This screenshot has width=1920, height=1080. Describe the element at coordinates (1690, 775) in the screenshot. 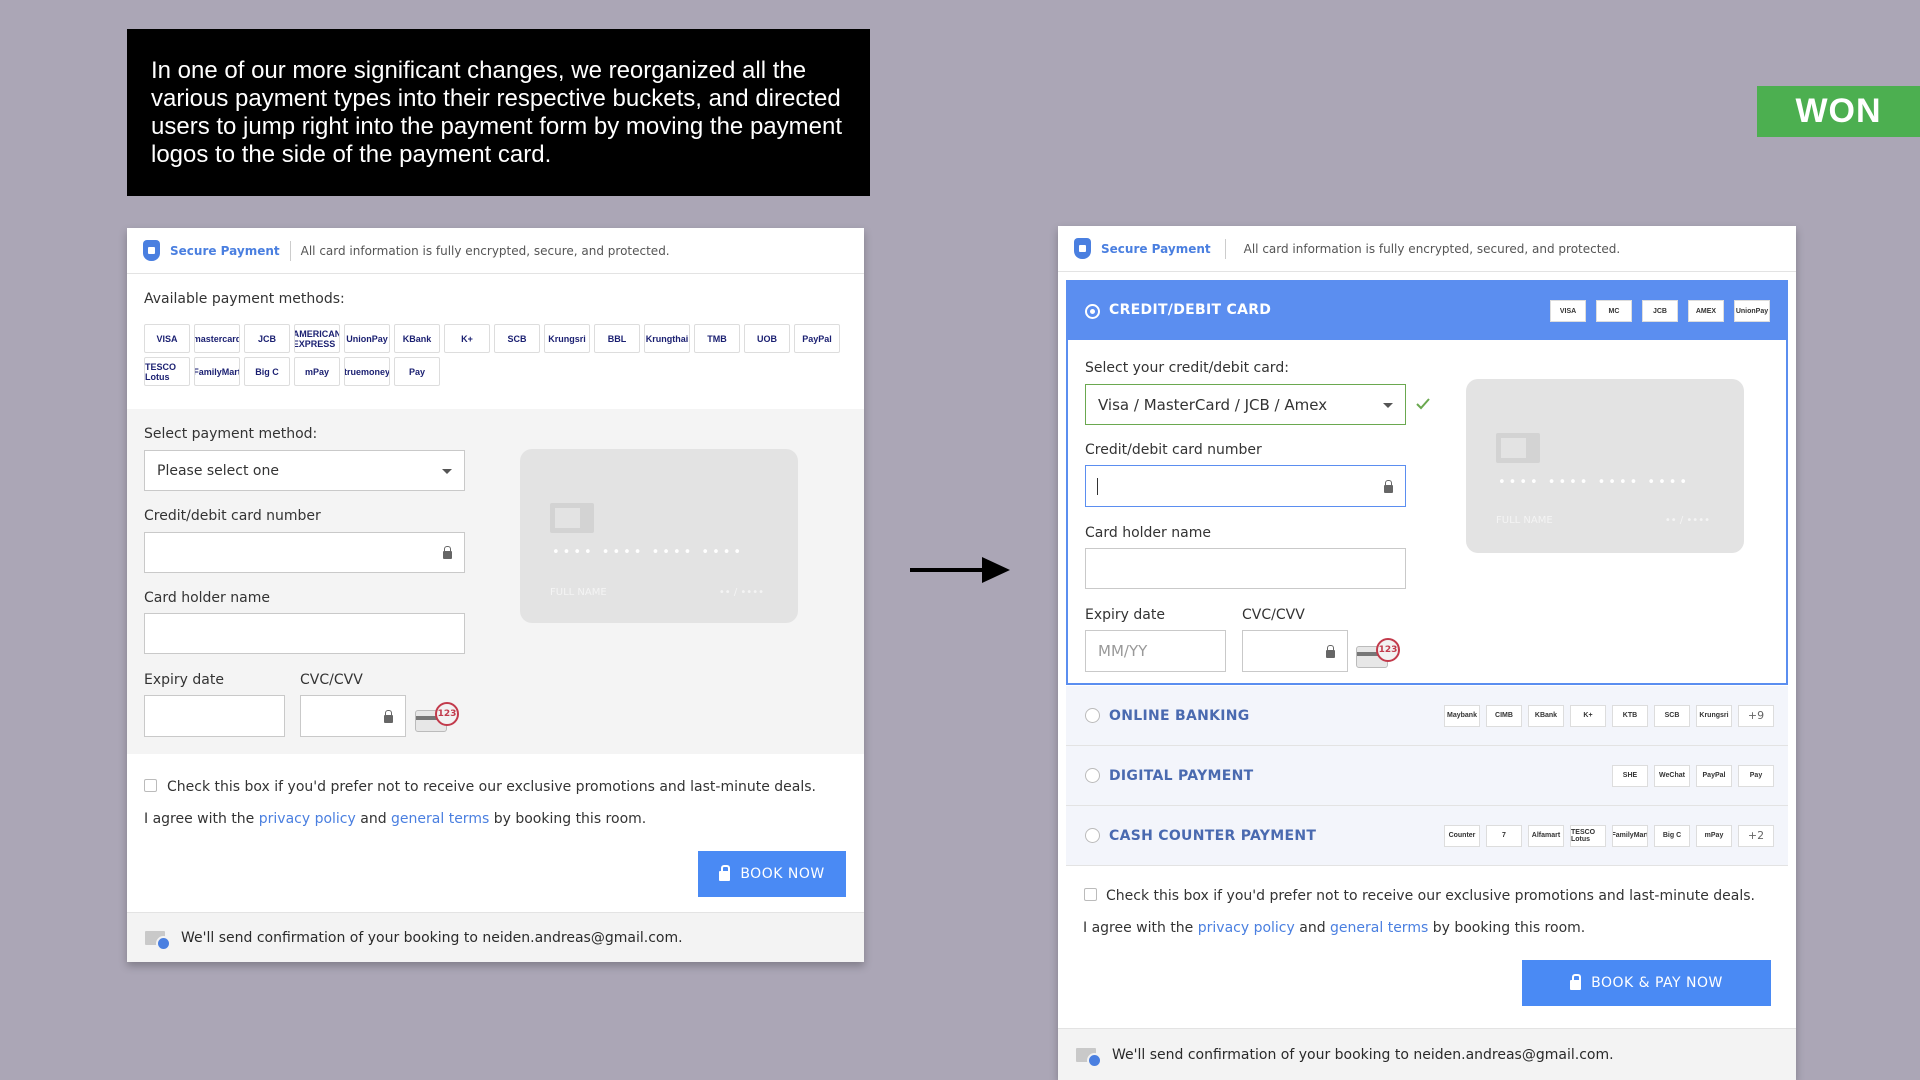

I see `digital-logos: SHE WeChat PayPal Pay` at that location.